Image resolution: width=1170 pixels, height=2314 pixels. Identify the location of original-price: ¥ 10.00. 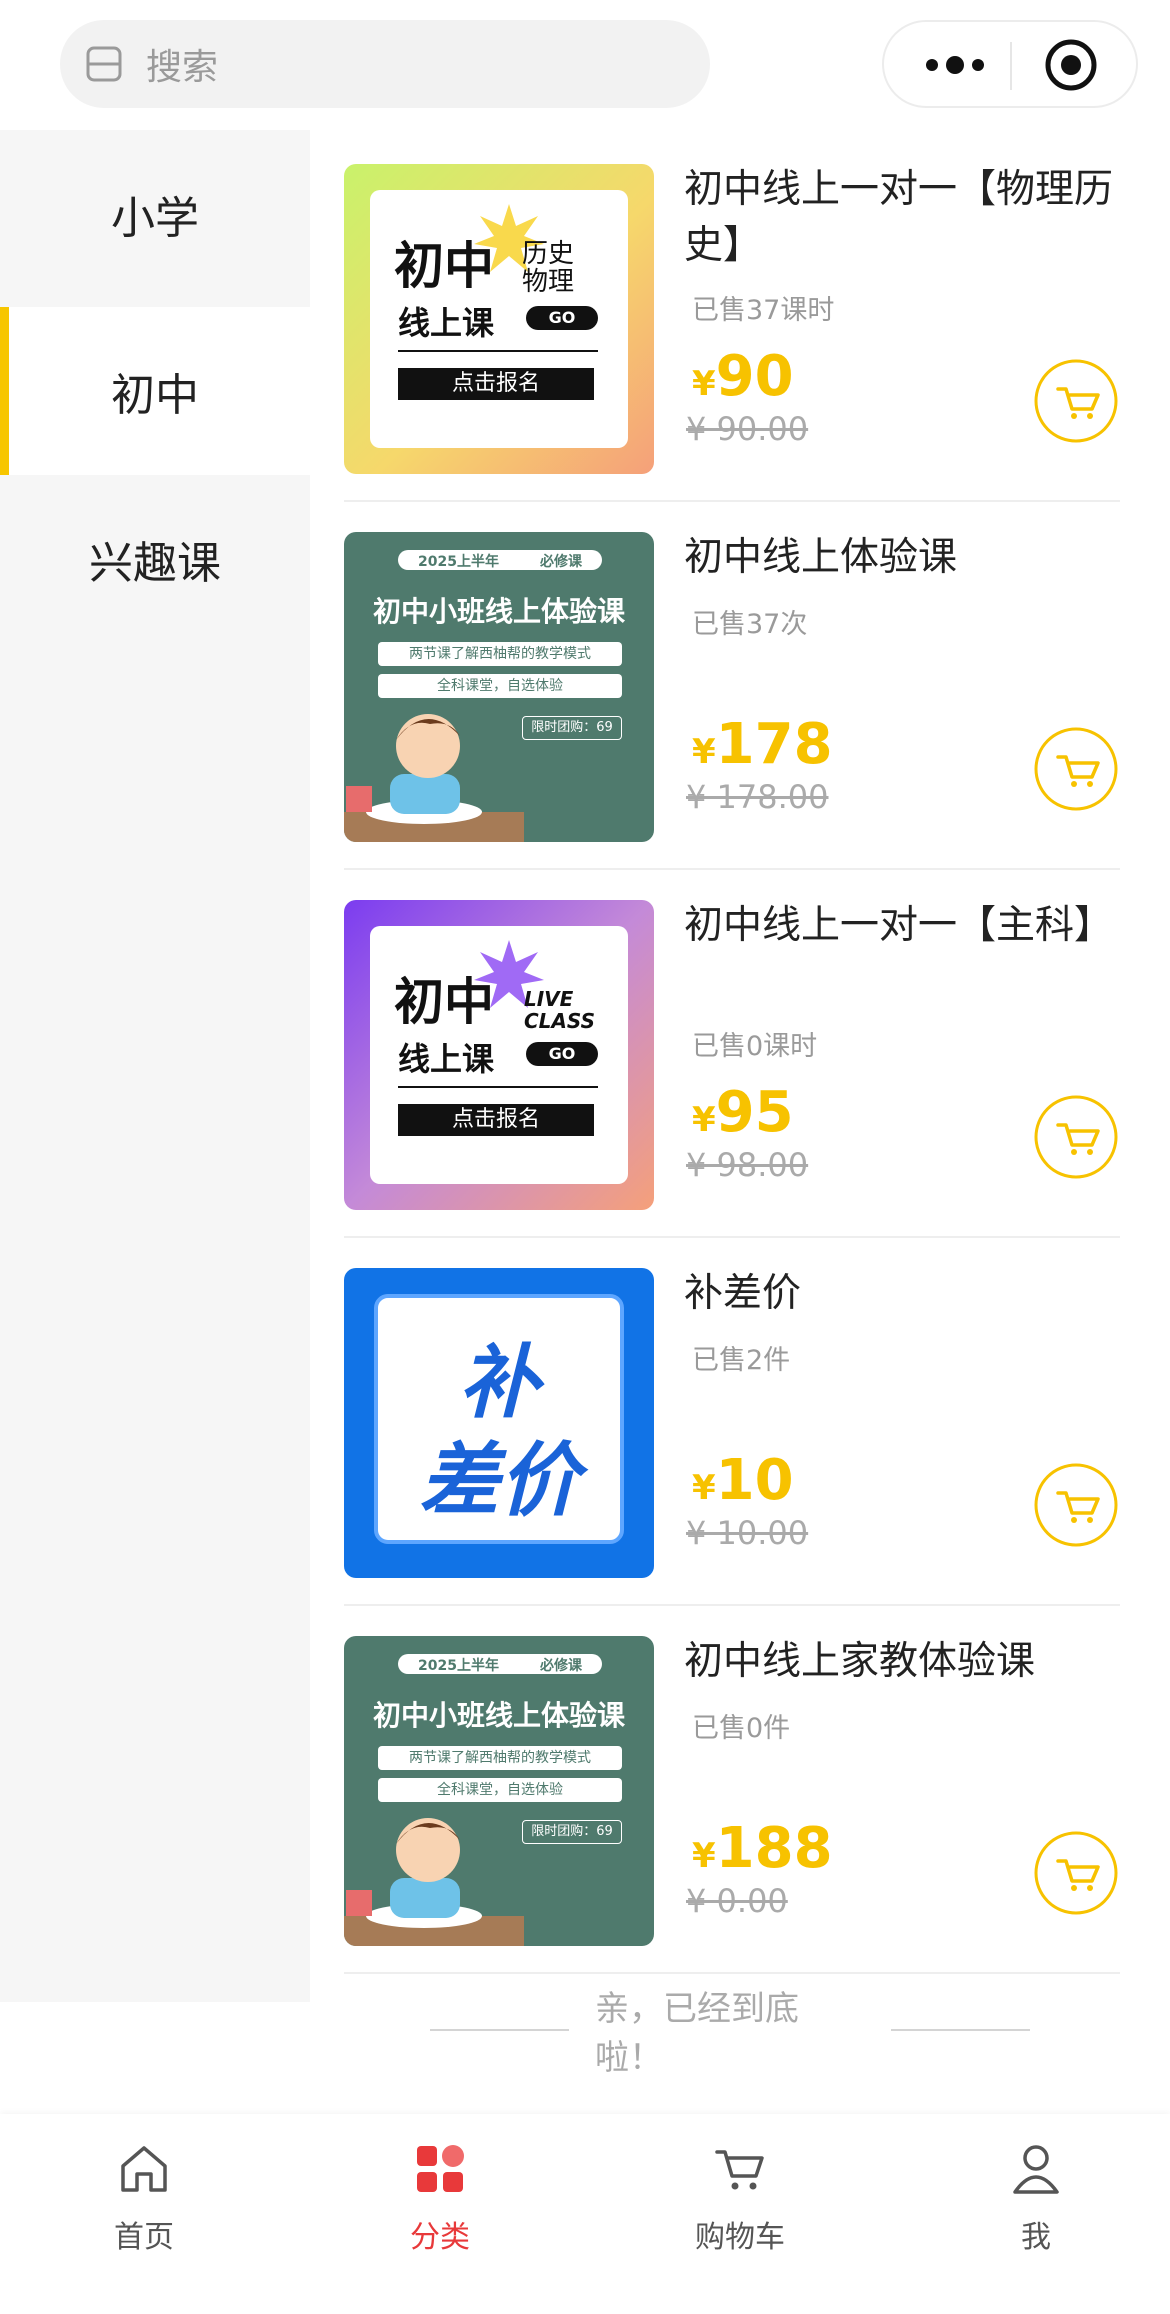
(747, 1533).